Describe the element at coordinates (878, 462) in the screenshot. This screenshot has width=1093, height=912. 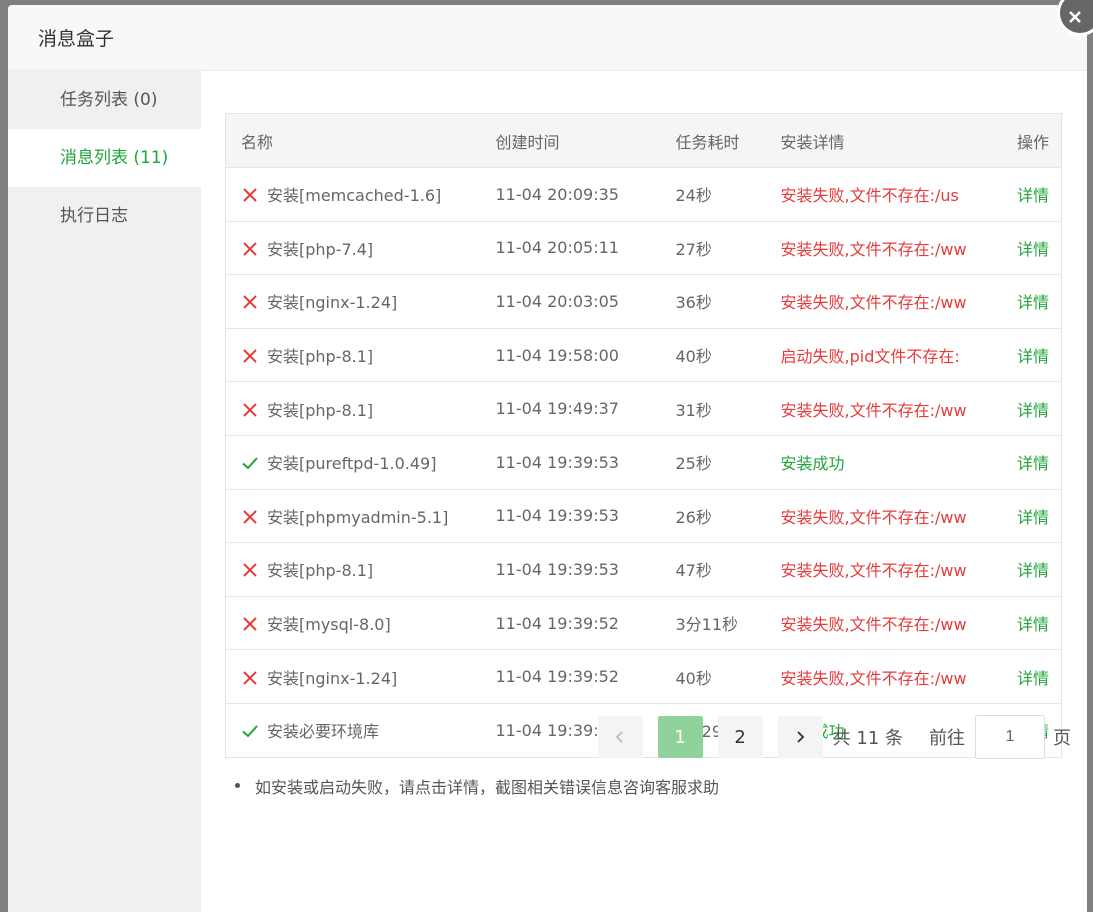
I see `cell-detail: 安装成功` at that location.